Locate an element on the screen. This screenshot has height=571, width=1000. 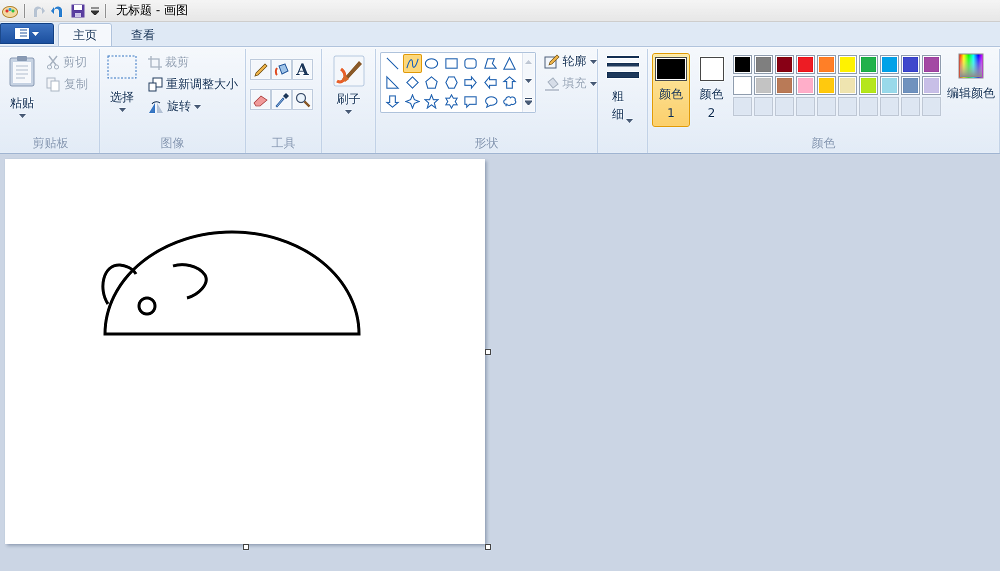
file-menu-button is located at coordinates (27, 33).